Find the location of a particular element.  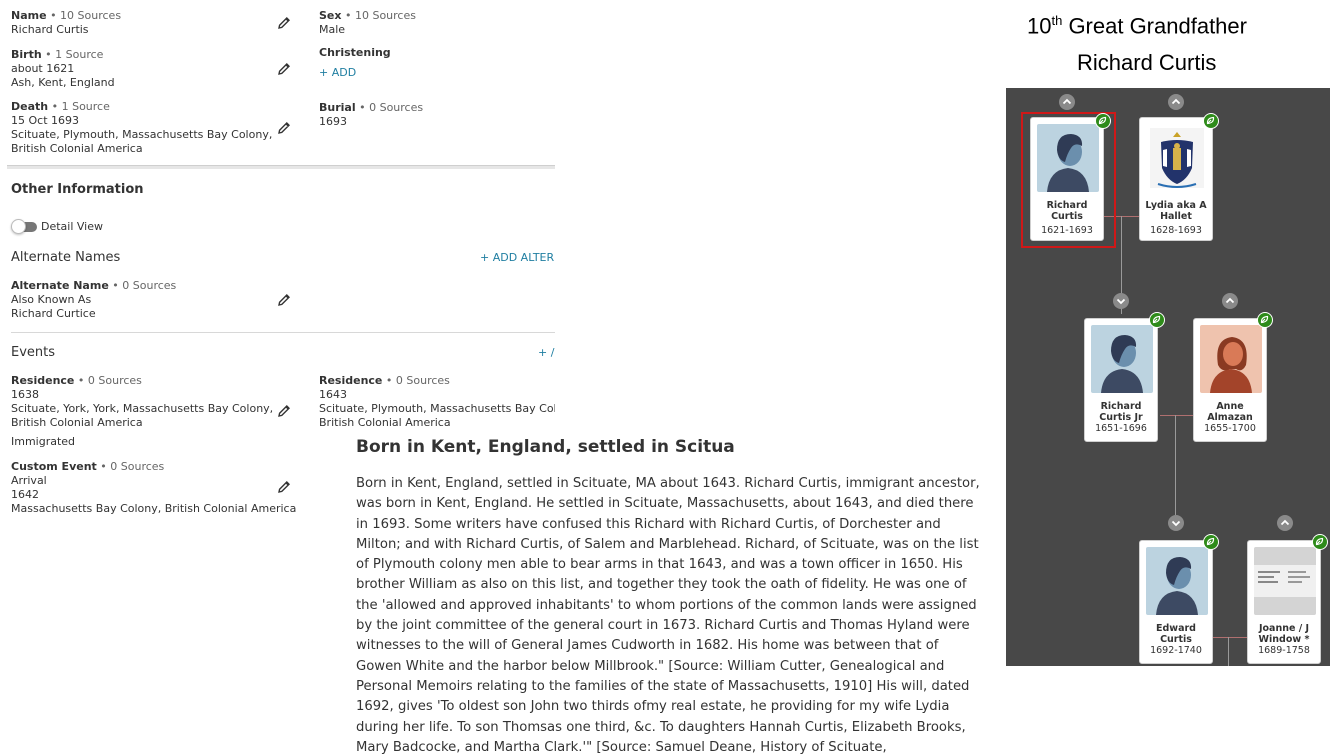

female-silhouette-icon is located at coordinates (1231, 359).